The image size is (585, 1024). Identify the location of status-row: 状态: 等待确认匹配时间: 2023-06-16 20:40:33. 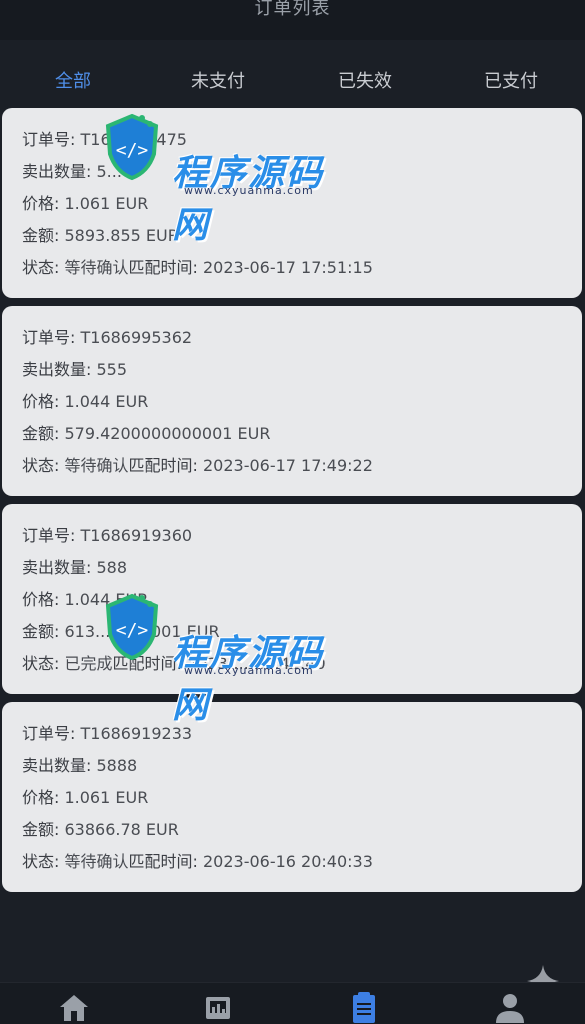
(292, 862).